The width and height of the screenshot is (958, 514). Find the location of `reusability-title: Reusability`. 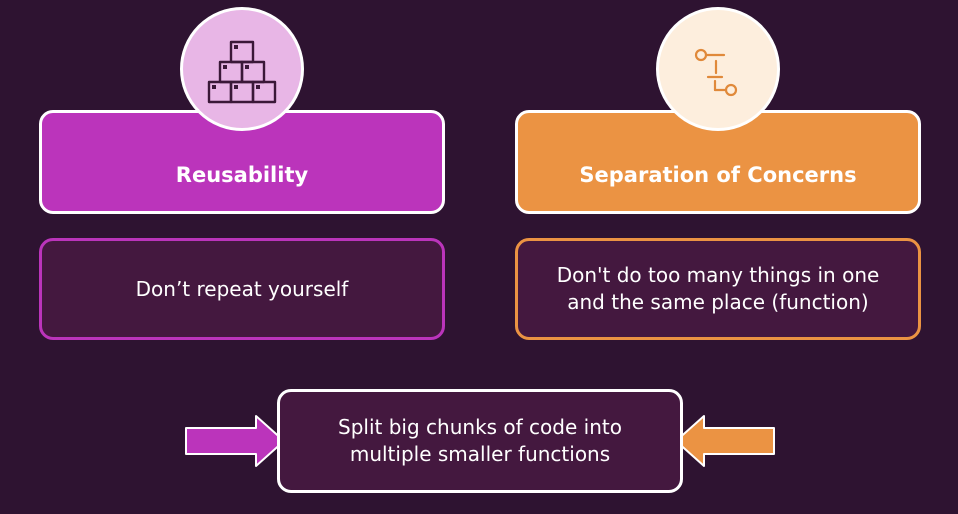

reusability-title: Reusability is located at coordinates (242, 175).